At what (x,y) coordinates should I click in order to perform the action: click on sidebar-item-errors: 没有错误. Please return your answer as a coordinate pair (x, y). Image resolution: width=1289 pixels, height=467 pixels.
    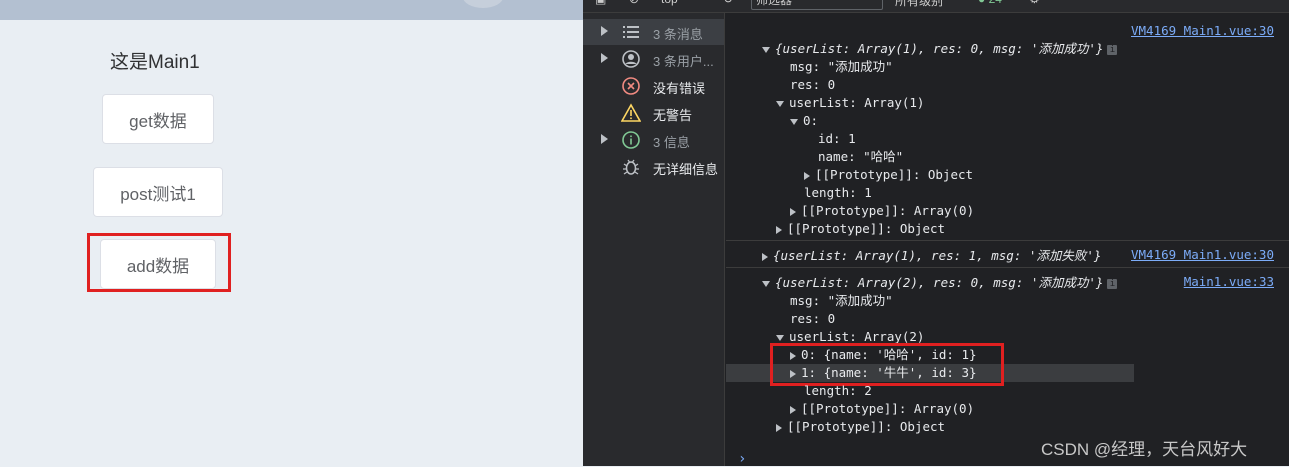
    Looking at the image, I should click on (653, 86).